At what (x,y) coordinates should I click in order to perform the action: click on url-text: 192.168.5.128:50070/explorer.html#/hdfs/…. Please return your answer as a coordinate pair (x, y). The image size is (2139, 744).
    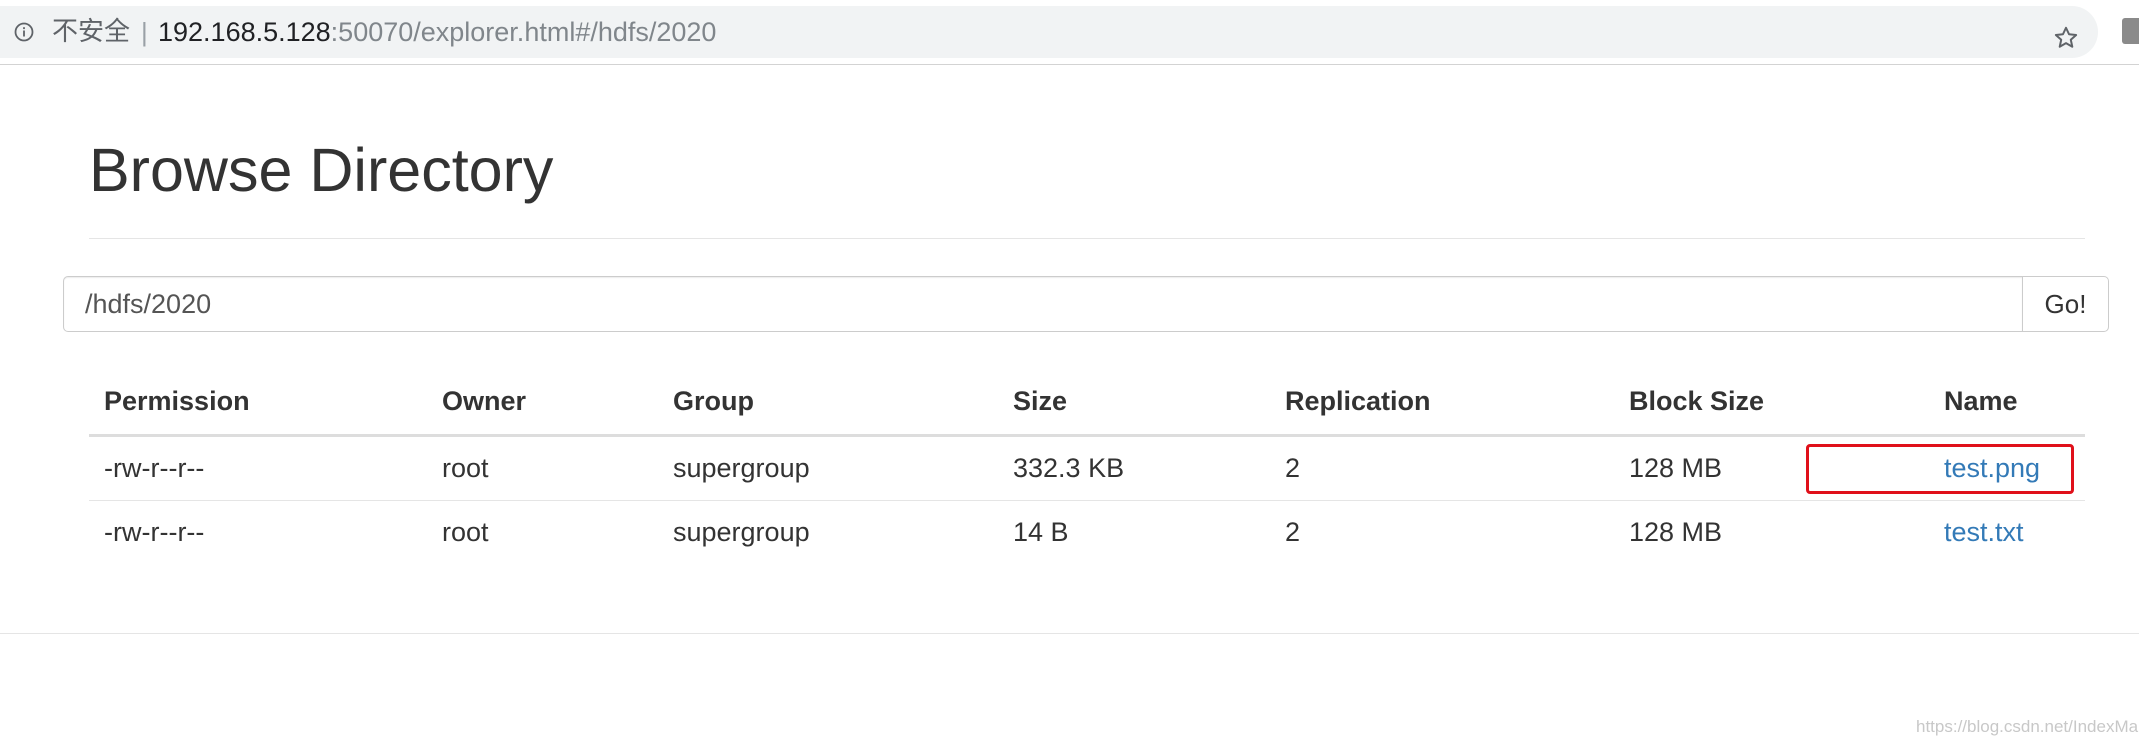
    Looking at the image, I should click on (437, 32).